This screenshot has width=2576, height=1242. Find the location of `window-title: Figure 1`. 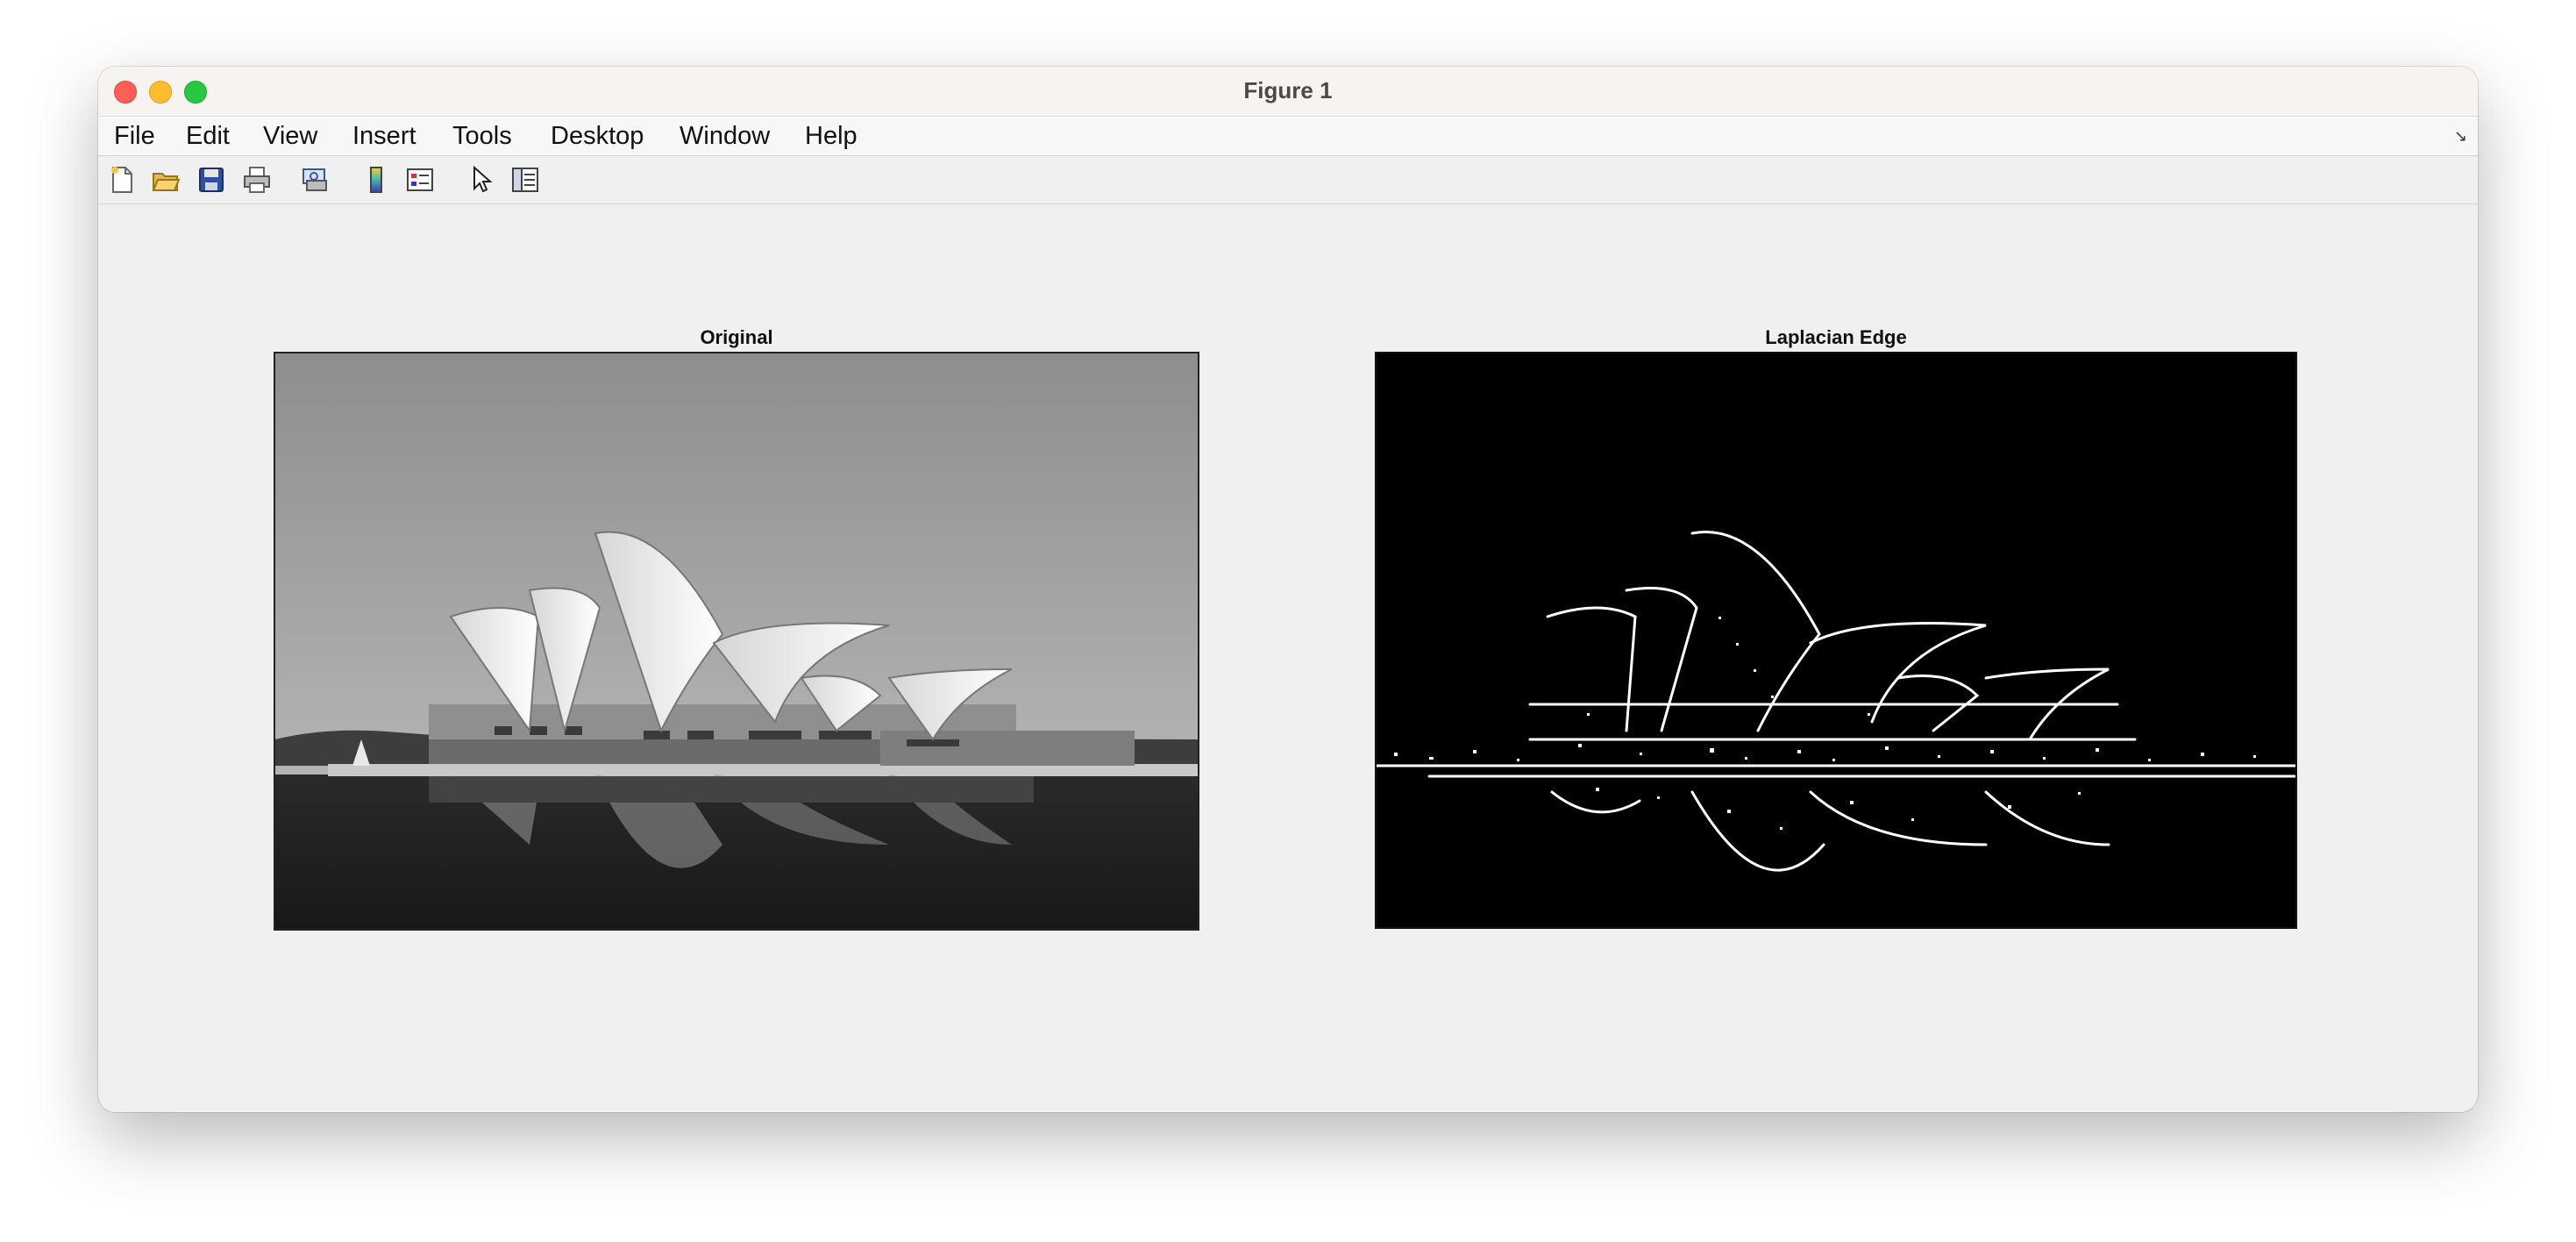

window-title: Figure 1 is located at coordinates (1288, 90).